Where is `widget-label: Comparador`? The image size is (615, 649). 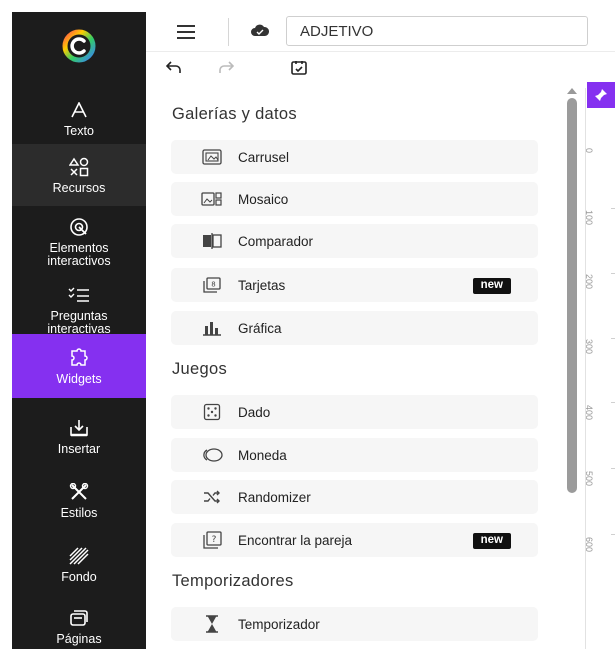 widget-label: Comparador is located at coordinates (276, 241).